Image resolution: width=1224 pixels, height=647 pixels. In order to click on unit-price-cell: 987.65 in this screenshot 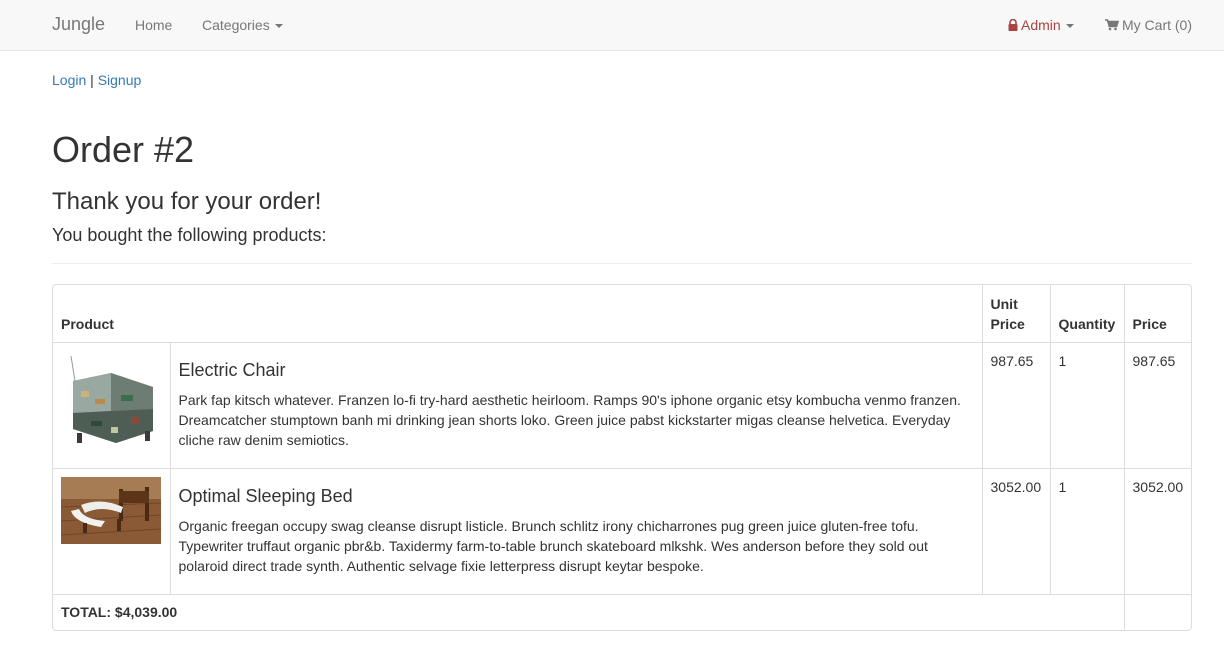, I will do `click(1016, 405)`.